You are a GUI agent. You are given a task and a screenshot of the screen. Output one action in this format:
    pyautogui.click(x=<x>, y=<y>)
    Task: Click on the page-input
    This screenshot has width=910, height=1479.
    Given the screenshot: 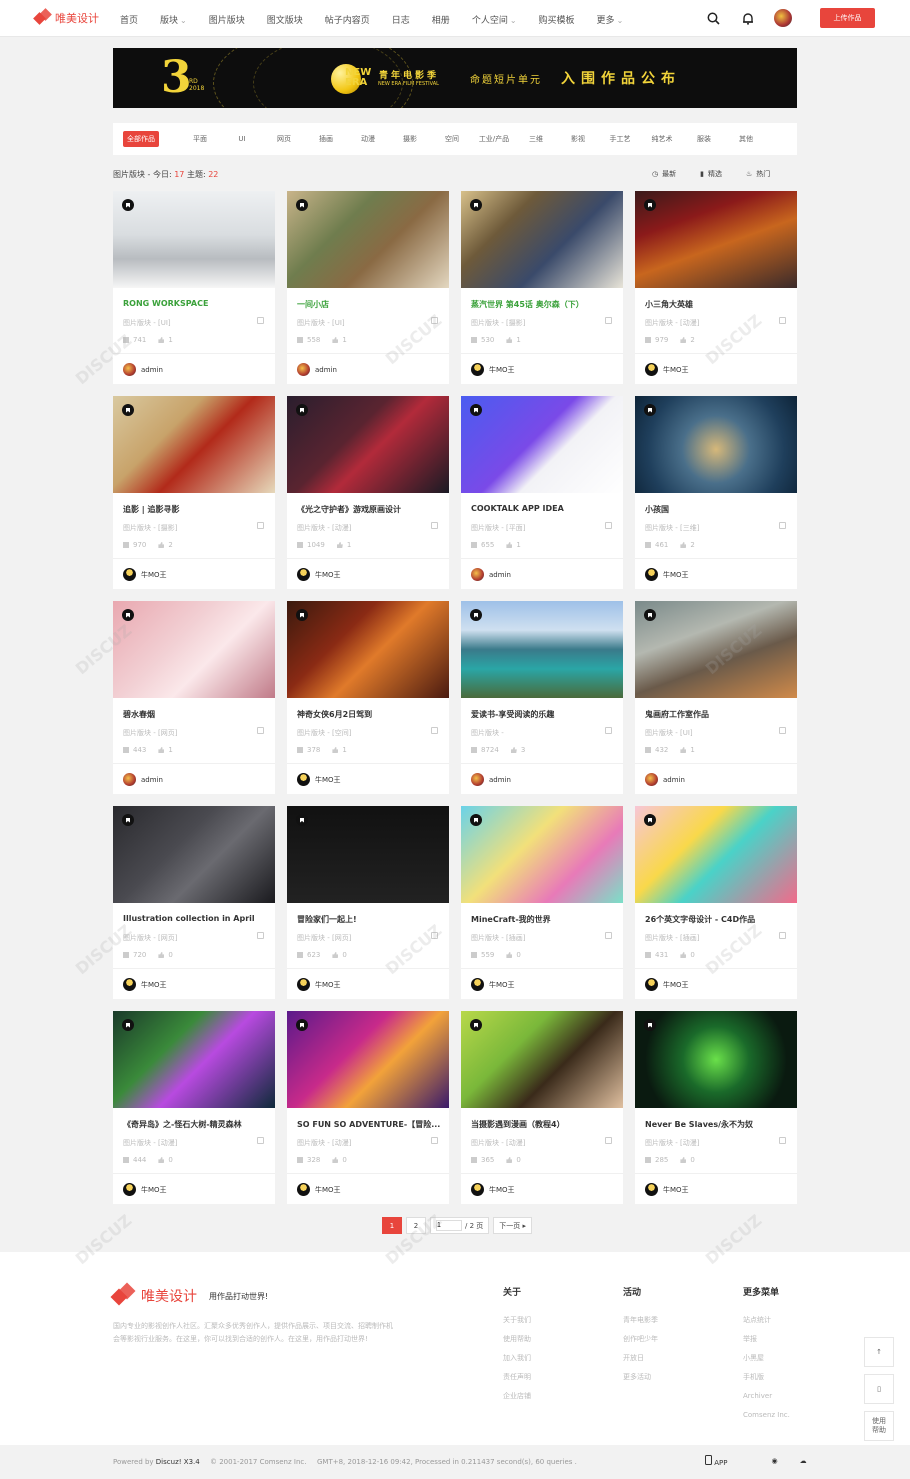 What is the action you would take?
    pyautogui.click(x=449, y=1225)
    